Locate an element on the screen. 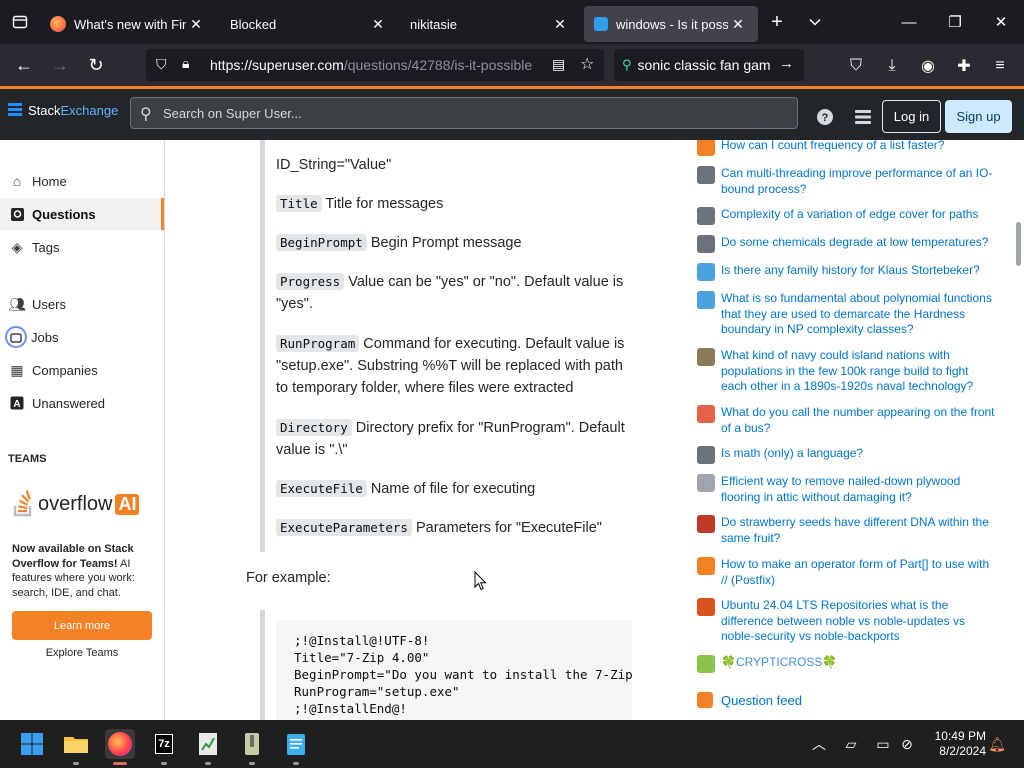  sign-up-button: Sign up is located at coordinates (978, 116).